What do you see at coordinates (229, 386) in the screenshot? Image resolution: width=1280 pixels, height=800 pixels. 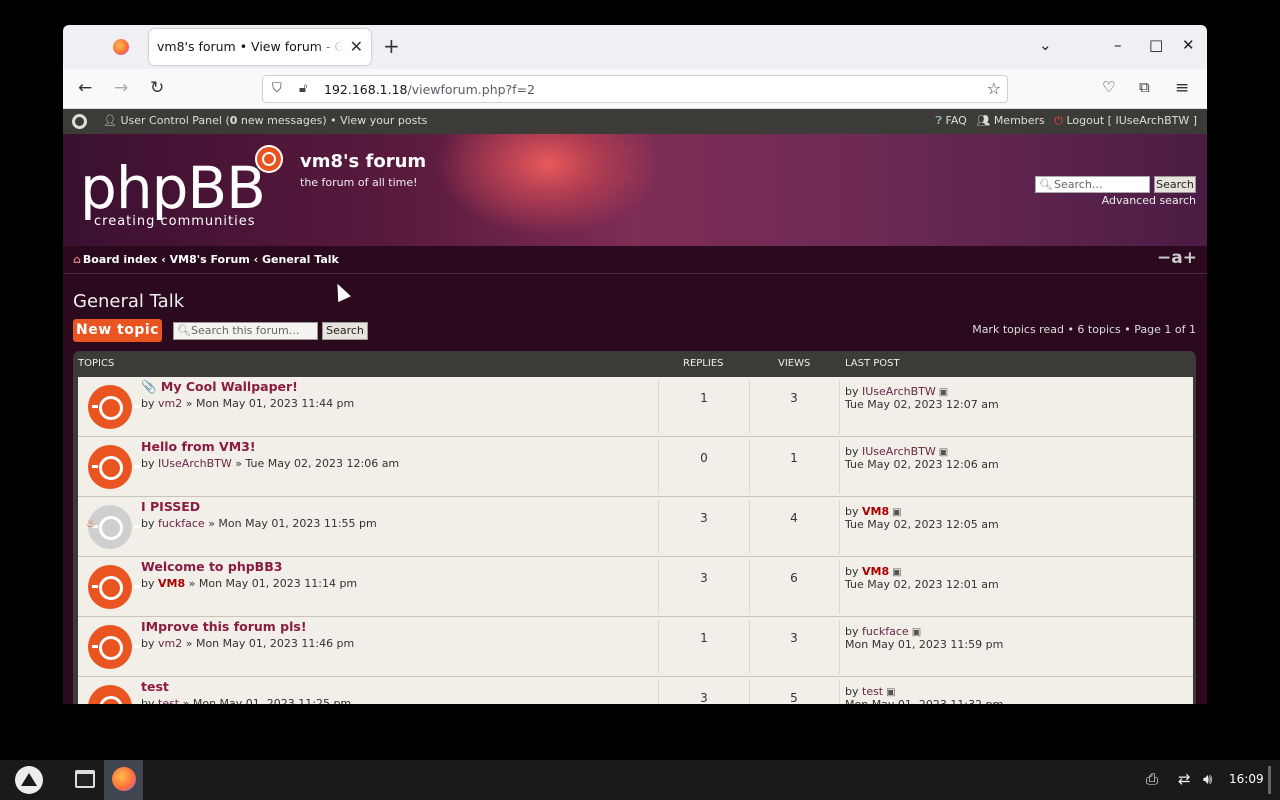 I see `topic-title: My Cool Wallpaper!` at bounding box center [229, 386].